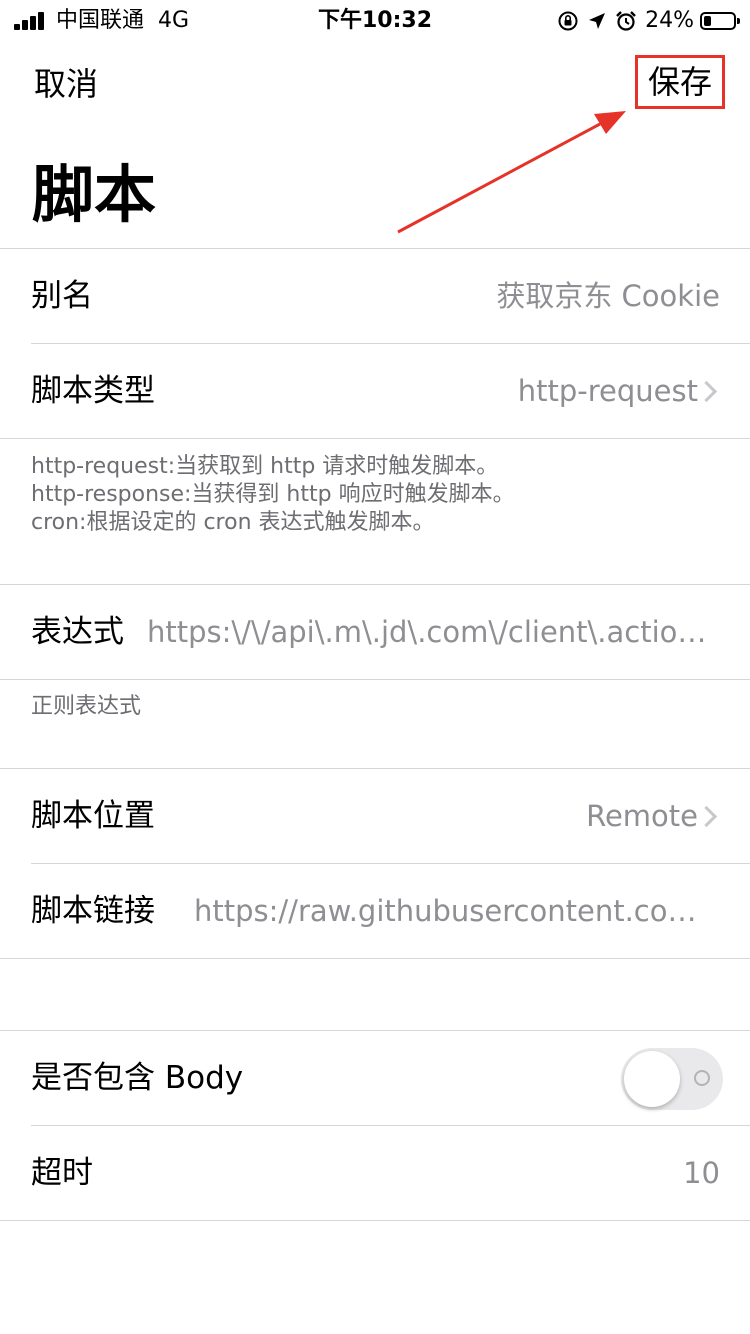 This screenshot has height=1334, width=750. I want to click on alias-label: 别名, so click(62, 296).